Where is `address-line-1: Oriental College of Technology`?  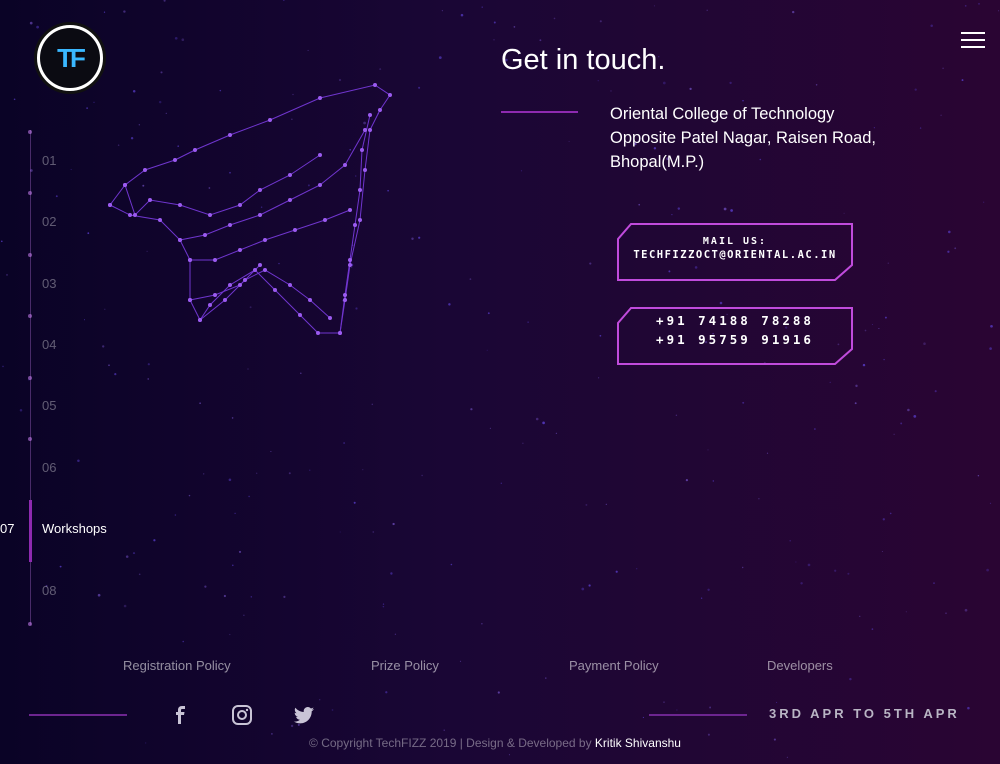 address-line-1: Oriental College of Technology is located at coordinates (722, 114).